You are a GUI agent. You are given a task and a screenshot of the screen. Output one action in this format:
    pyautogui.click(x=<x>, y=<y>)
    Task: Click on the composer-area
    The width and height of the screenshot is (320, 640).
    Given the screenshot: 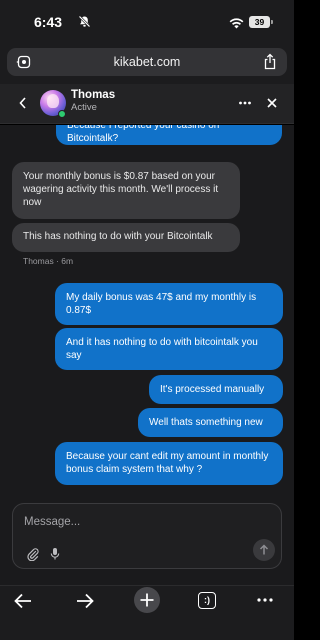 What is the action you would take?
    pyautogui.click(x=147, y=540)
    